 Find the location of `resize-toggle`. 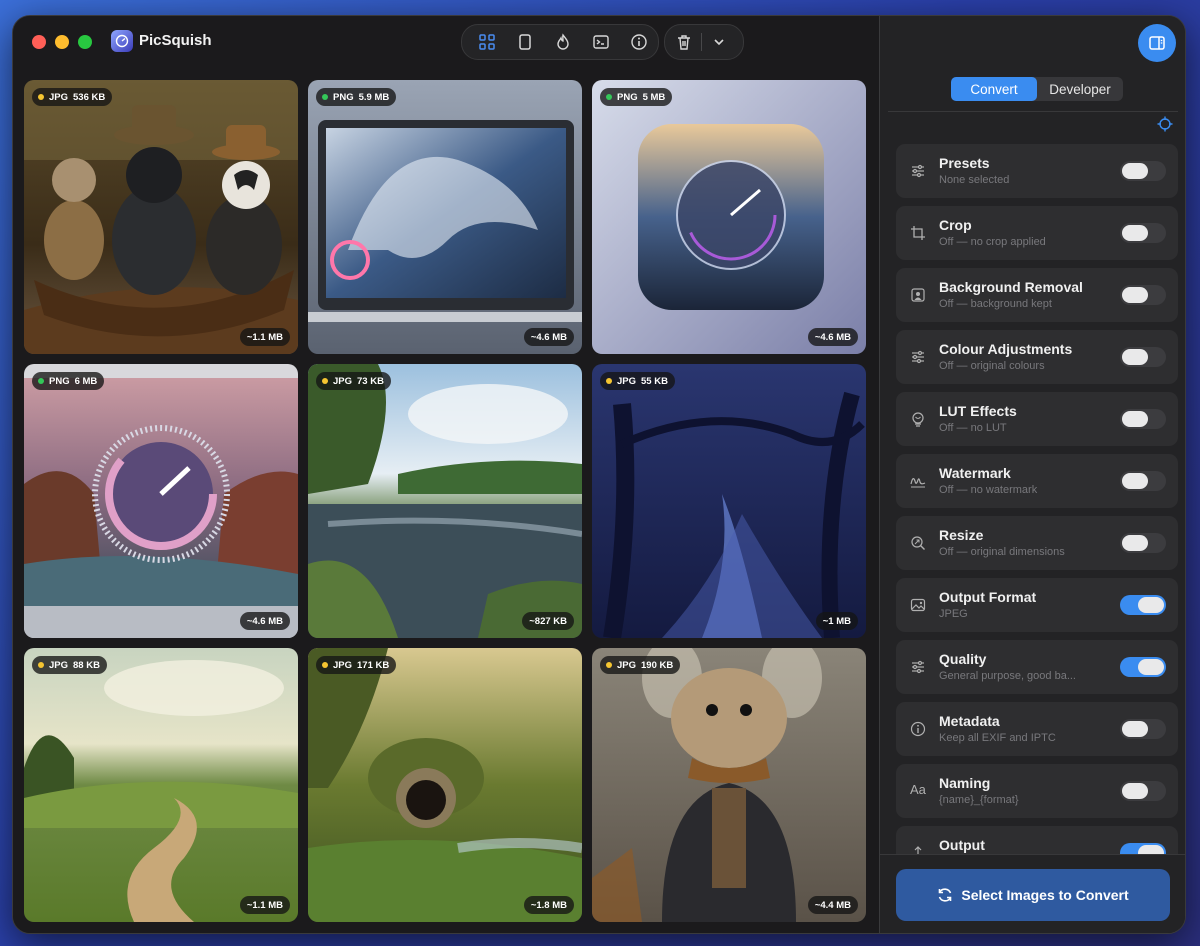

resize-toggle is located at coordinates (1143, 543).